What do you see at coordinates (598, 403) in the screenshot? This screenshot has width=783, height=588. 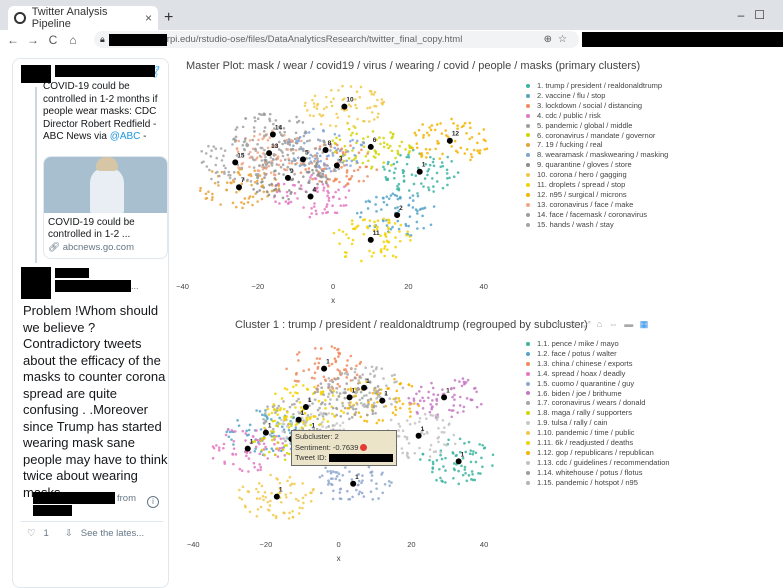 I see `legend-item: 1.7. coronavirus / wears / donald` at bounding box center [598, 403].